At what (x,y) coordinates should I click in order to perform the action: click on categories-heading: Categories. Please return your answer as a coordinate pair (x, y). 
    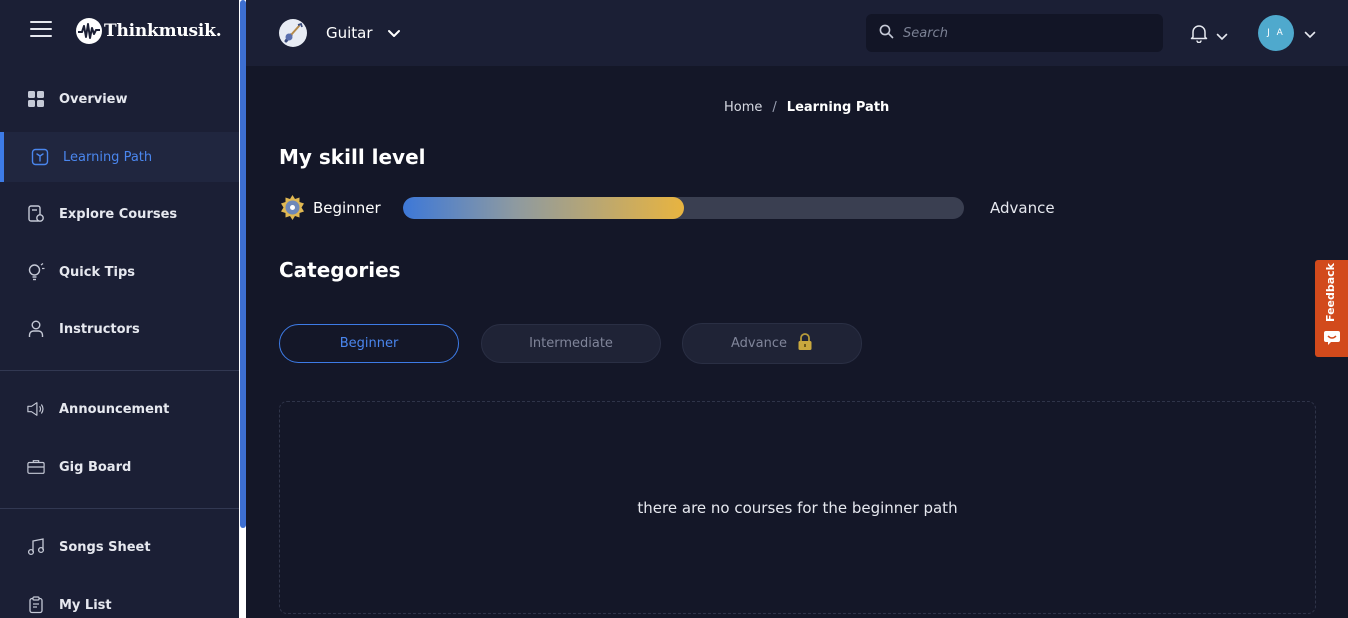
    Looking at the image, I should click on (340, 270).